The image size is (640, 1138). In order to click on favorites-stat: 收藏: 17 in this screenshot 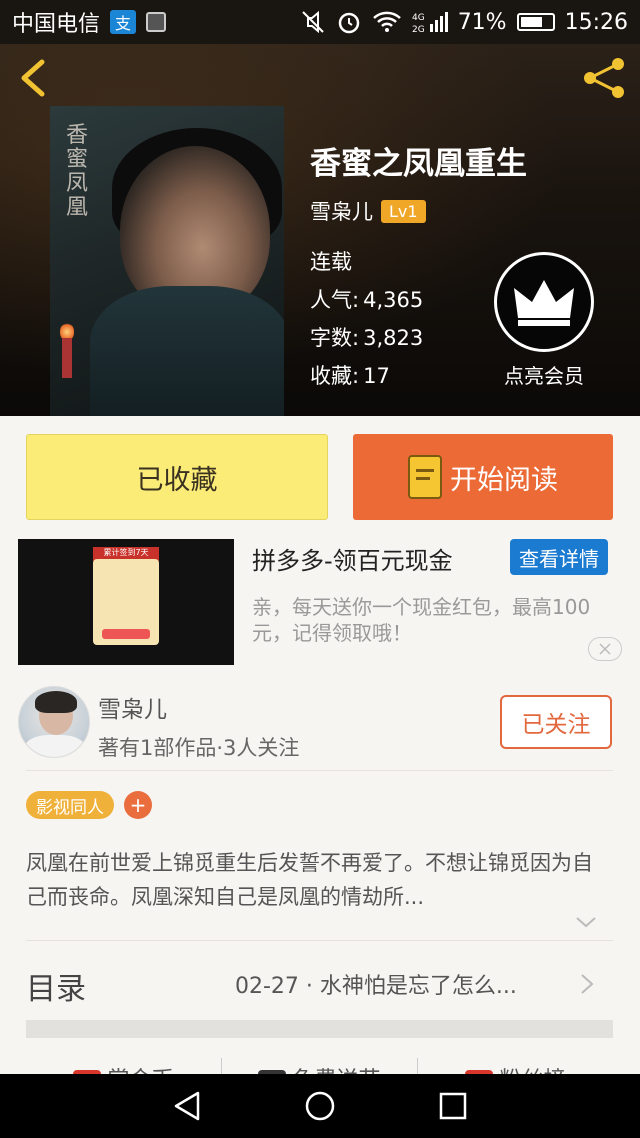, I will do `click(350, 376)`.